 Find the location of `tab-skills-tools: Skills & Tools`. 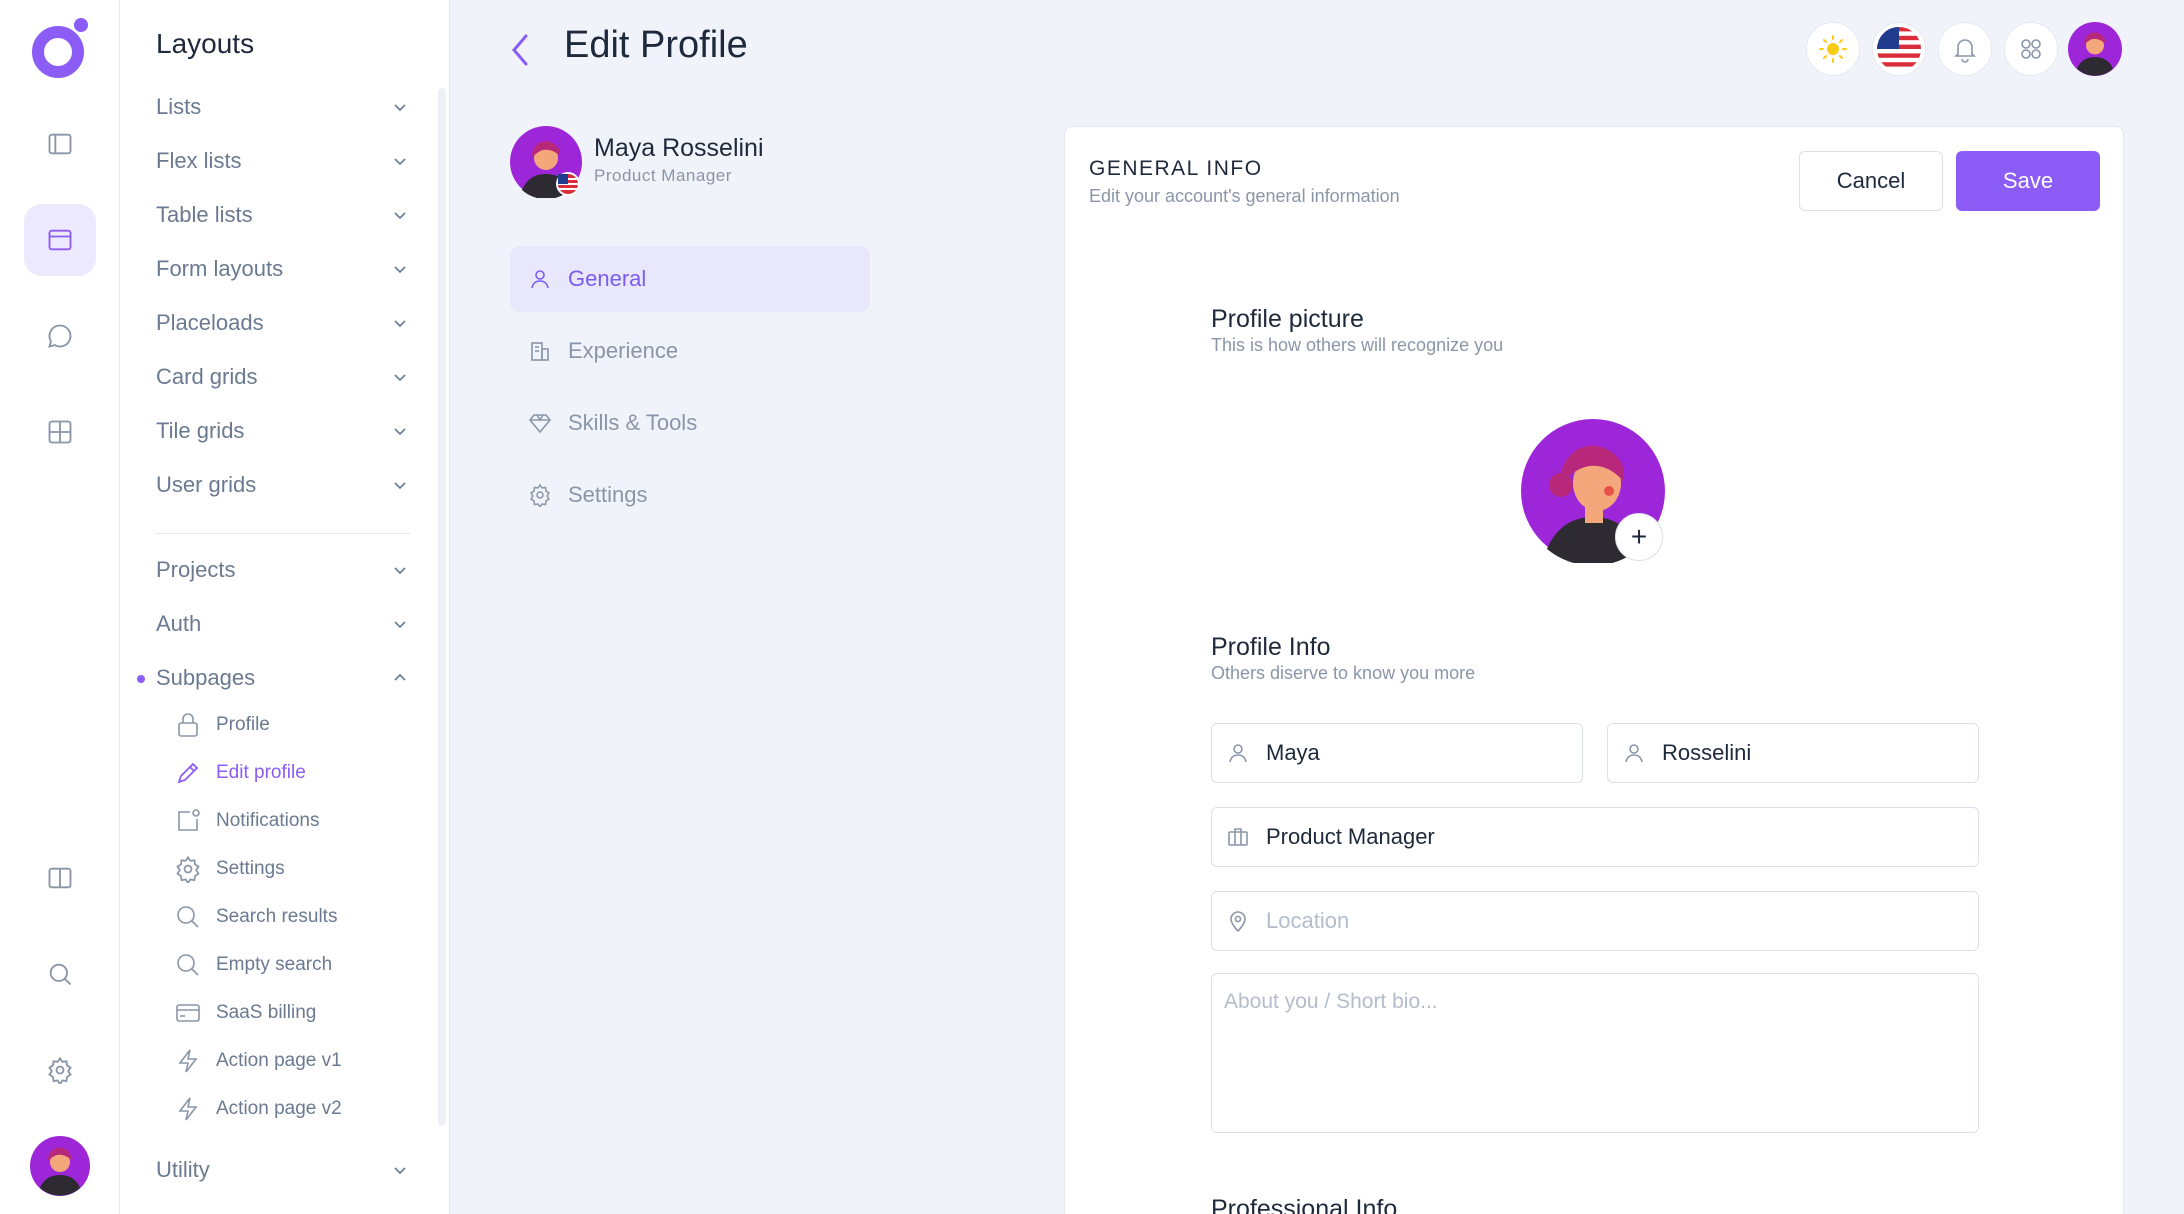

tab-skills-tools: Skills & Tools is located at coordinates (690, 423).